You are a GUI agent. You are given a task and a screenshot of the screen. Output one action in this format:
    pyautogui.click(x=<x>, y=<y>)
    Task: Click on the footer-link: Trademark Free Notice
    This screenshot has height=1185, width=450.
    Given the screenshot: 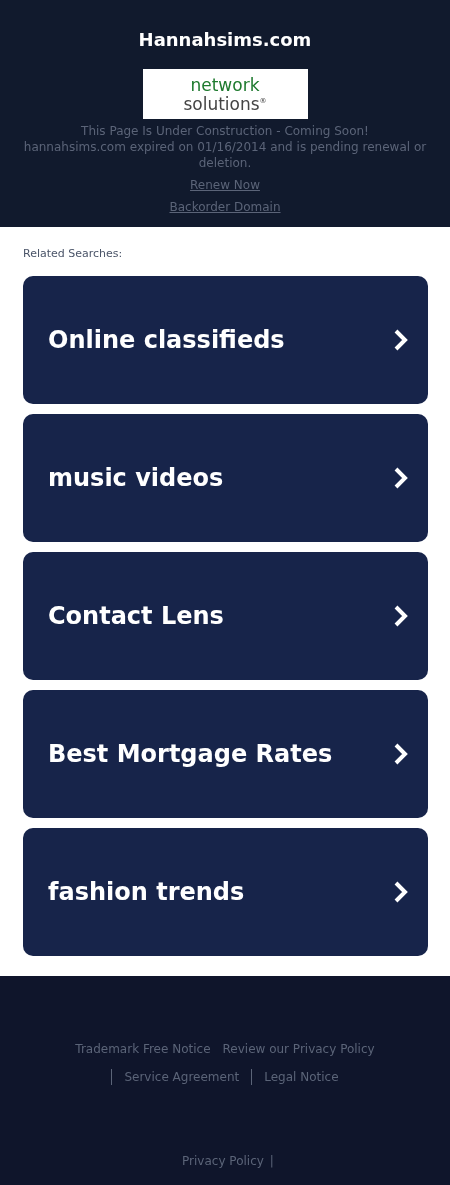 What is the action you would take?
    pyautogui.click(x=143, y=1049)
    